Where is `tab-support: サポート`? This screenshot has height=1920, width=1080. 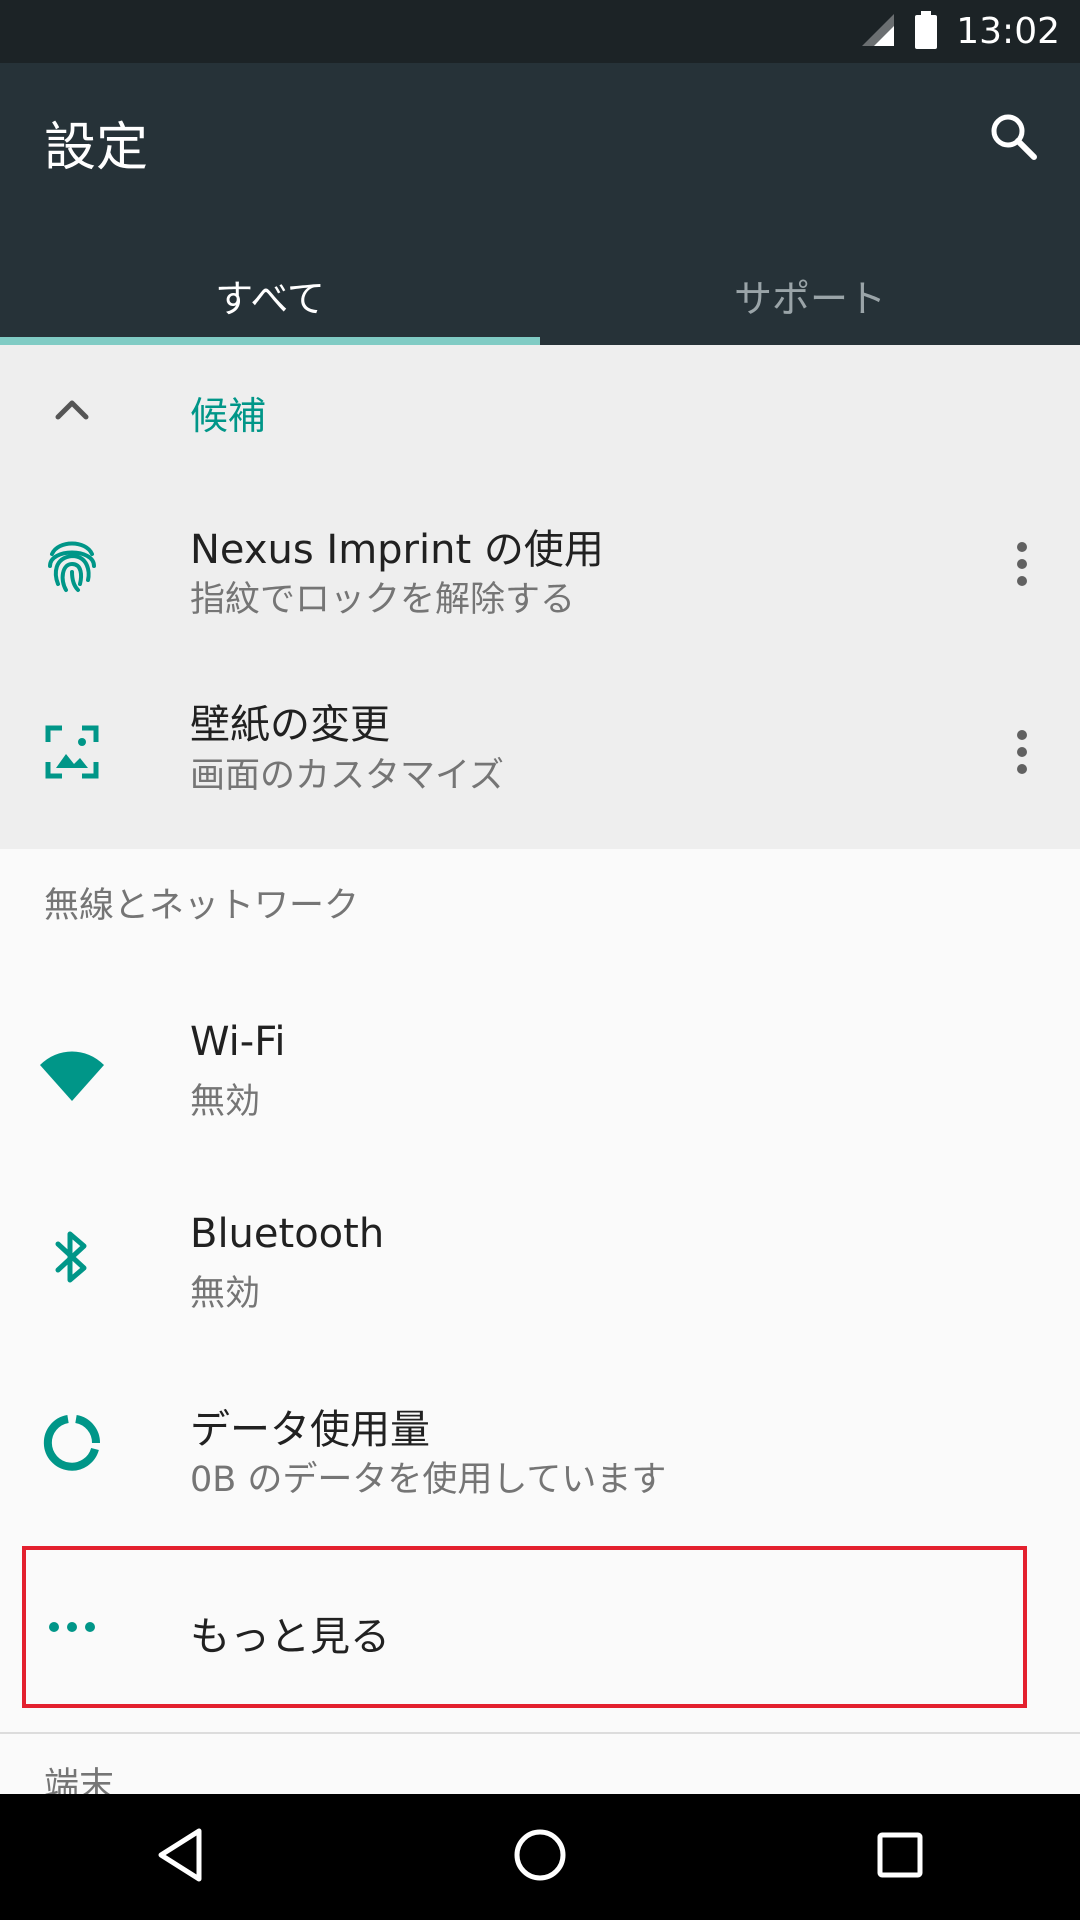 tab-support: サポート is located at coordinates (810, 295).